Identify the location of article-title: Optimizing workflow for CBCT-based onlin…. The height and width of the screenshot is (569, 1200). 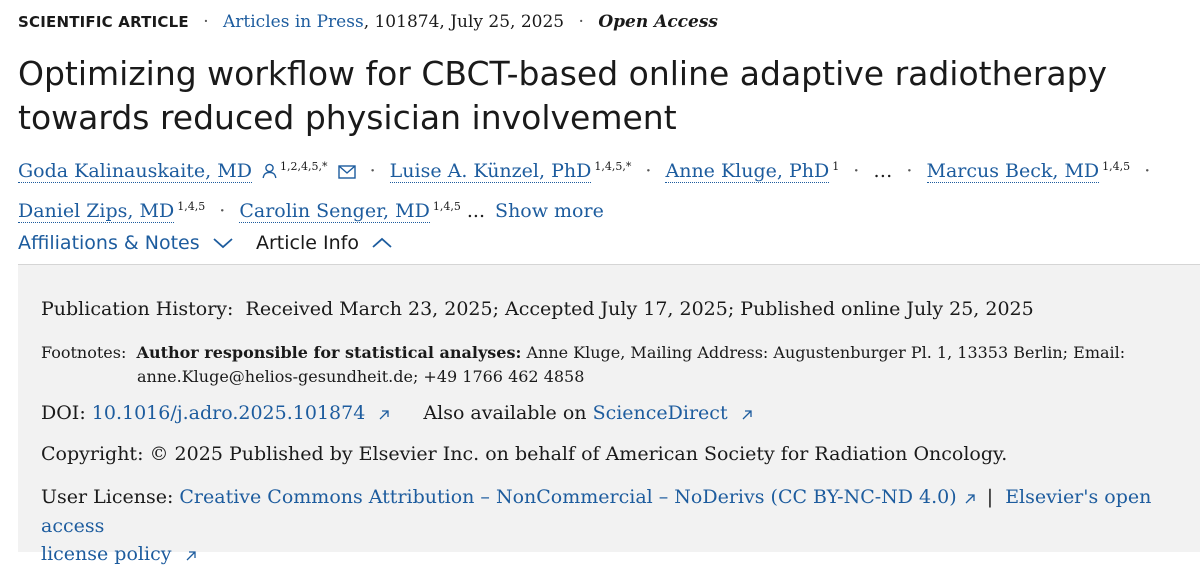
(563, 95).